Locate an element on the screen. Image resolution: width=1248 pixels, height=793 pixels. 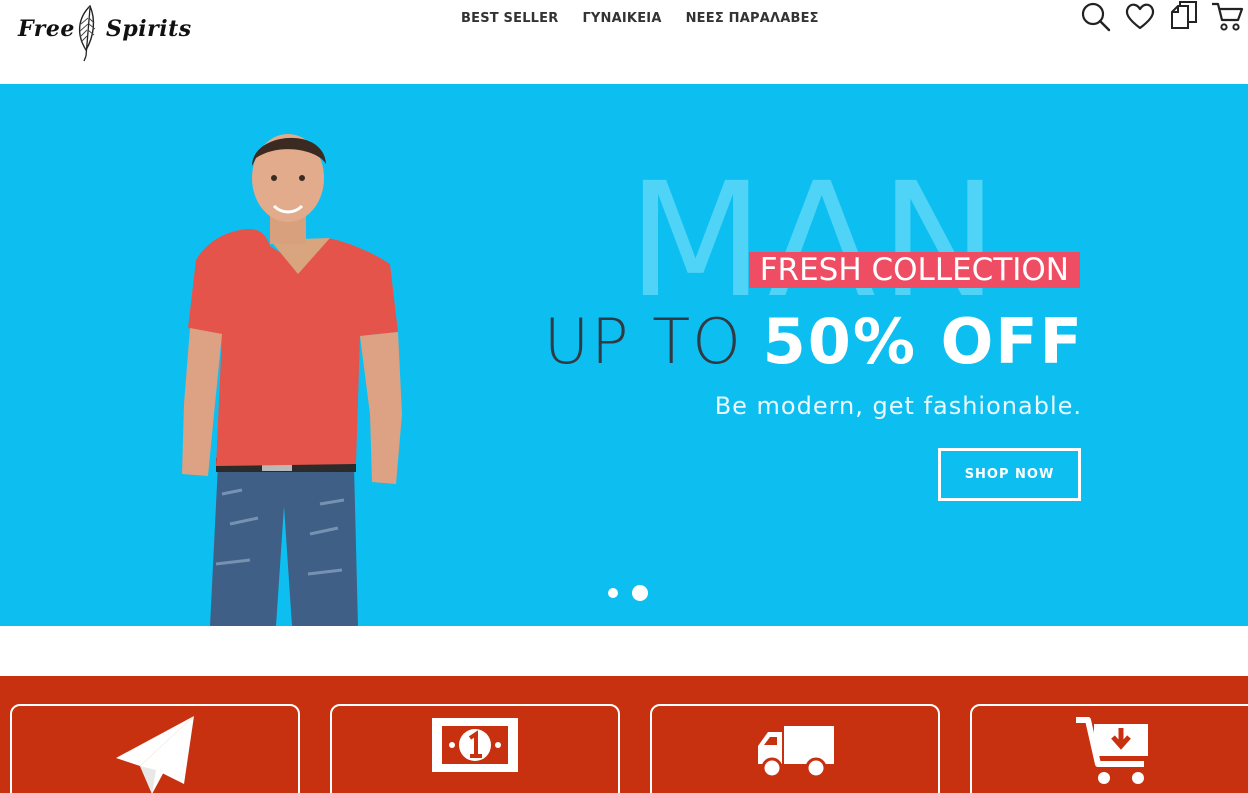
logo-word-free: Free is located at coordinates (46, 29).